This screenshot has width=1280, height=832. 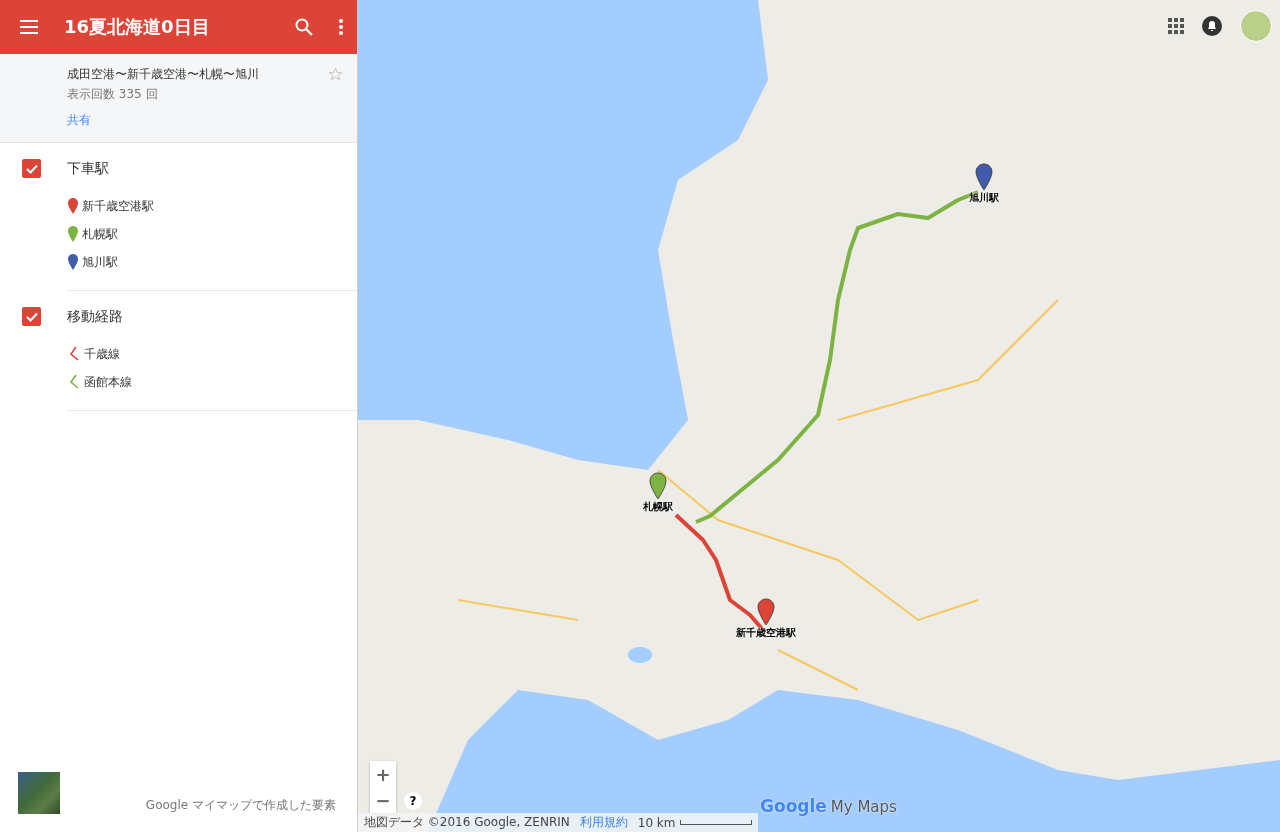 What do you see at coordinates (341, 27) in the screenshot?
I see `more-options-icon` at bounding box center [341, 27].